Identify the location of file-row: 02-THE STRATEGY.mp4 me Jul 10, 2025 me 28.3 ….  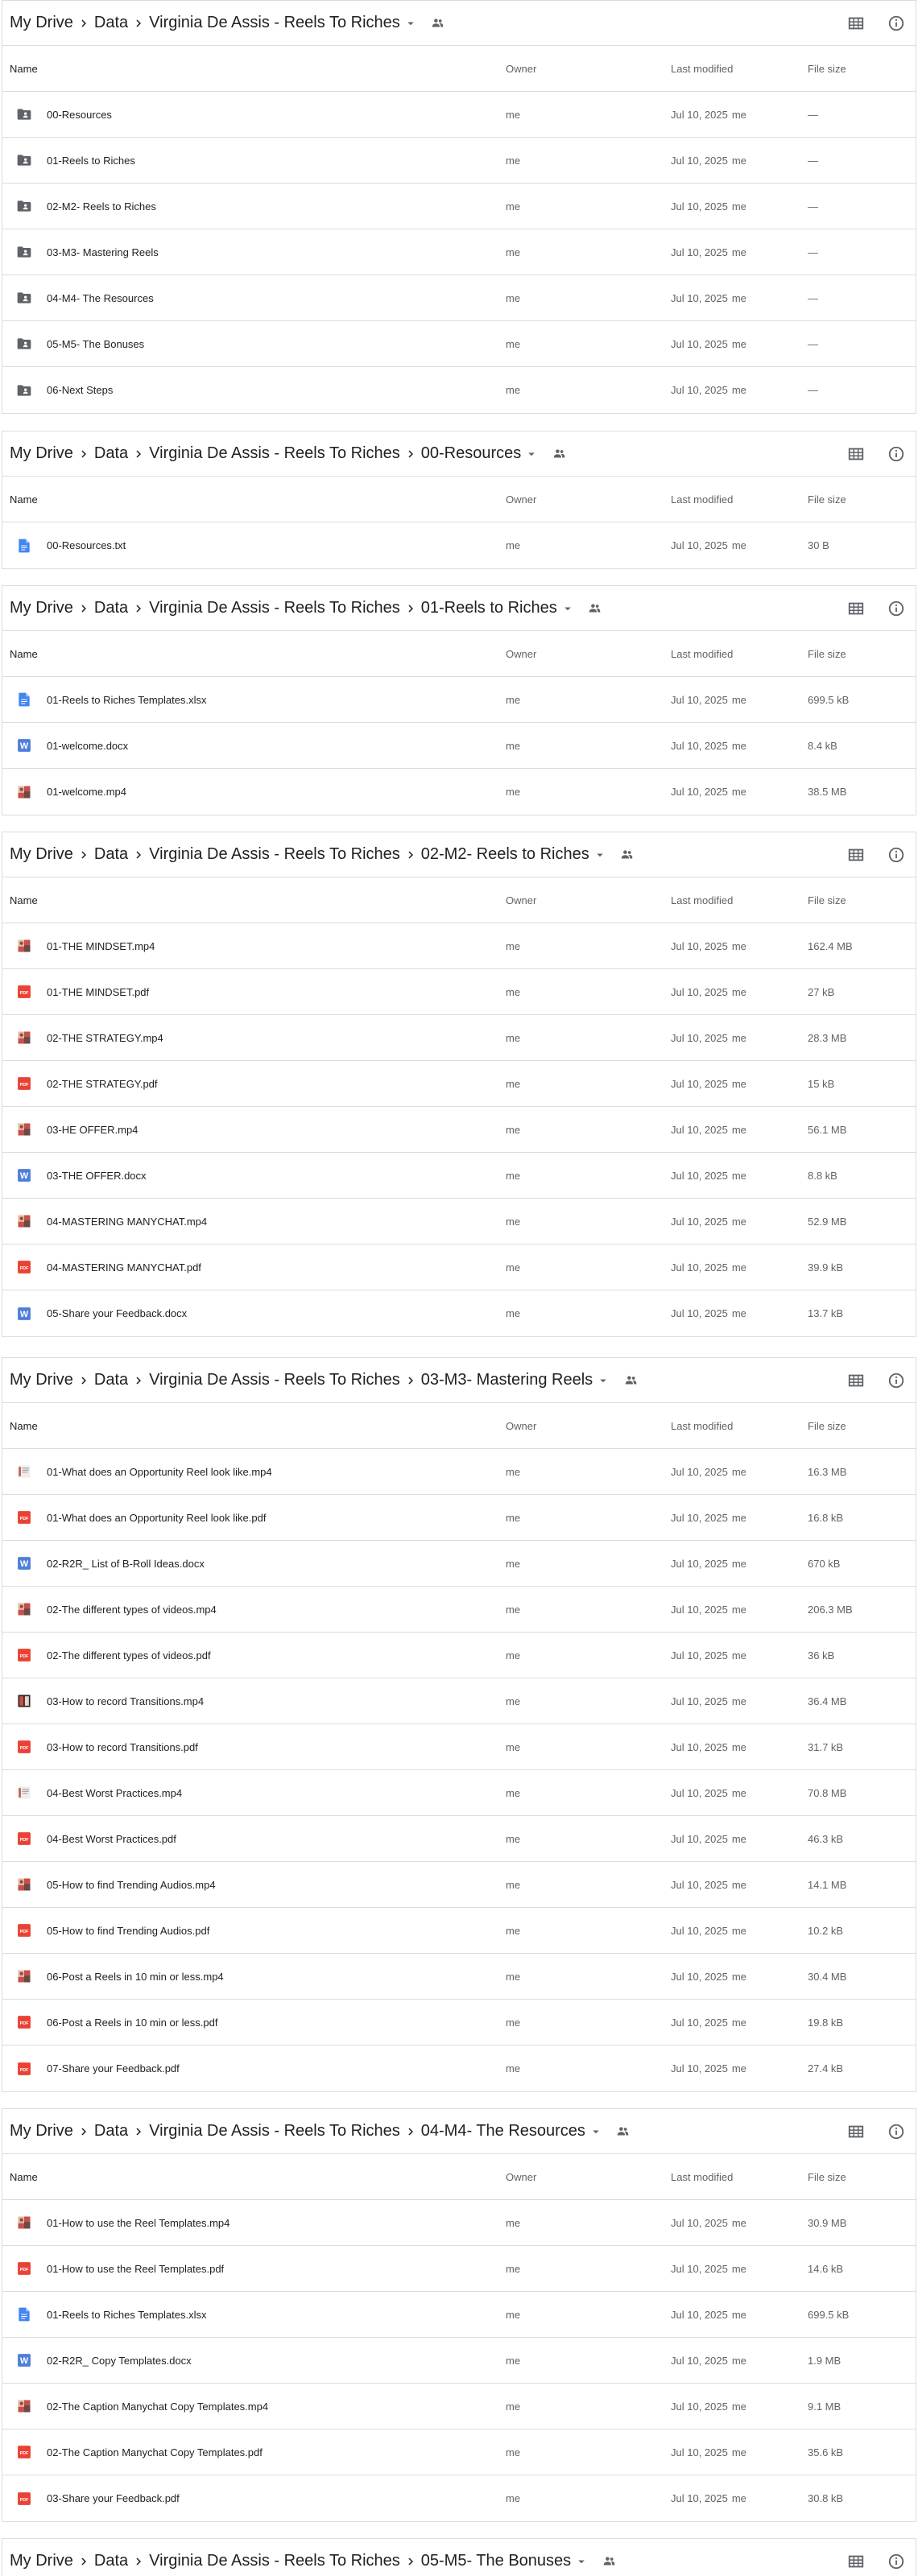
(459, 1038).